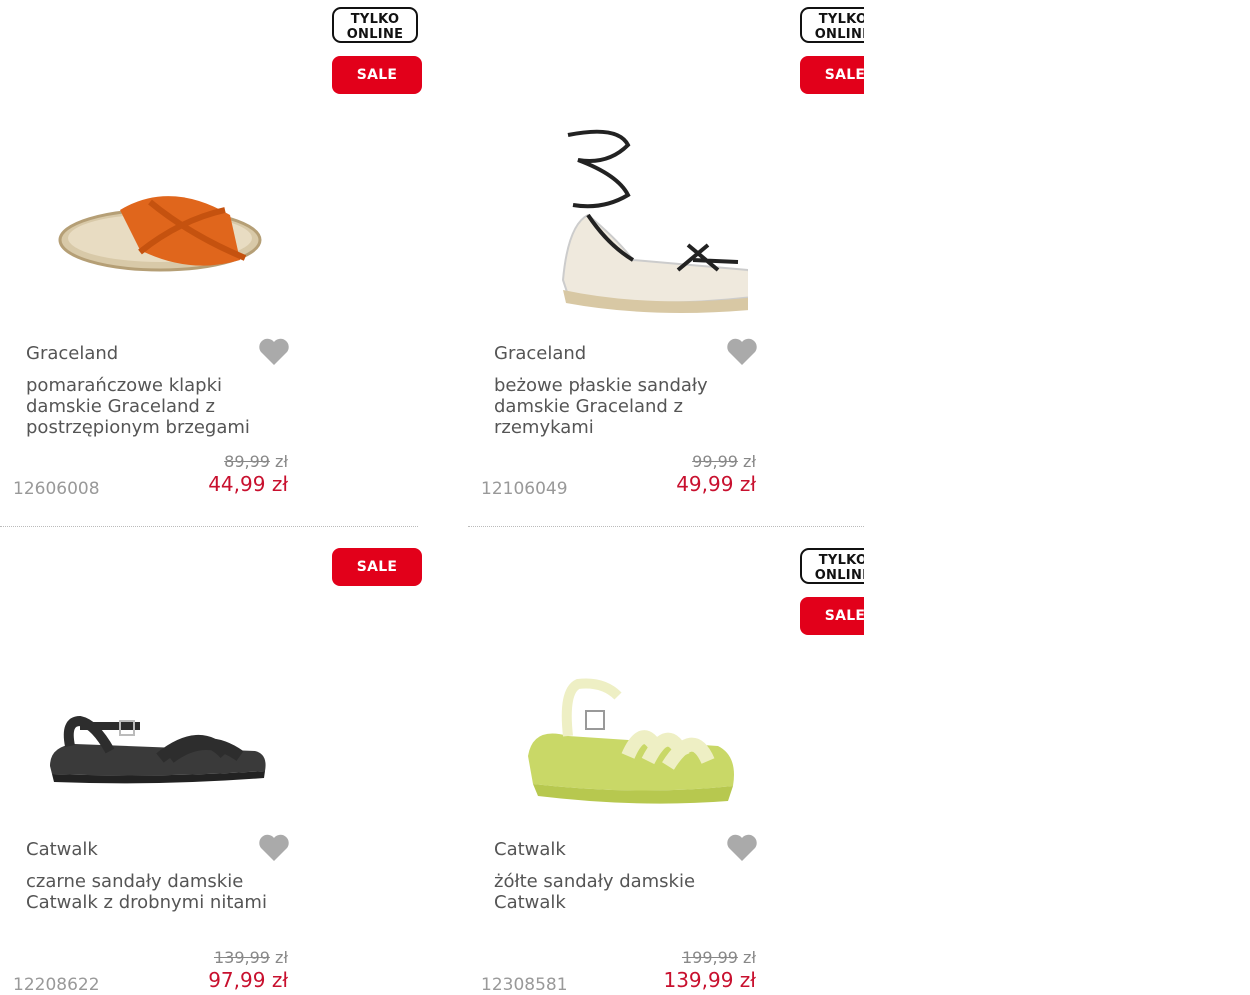 The image size is (1250, 995). I want to click on product-title: żółte sandały damskie Catwalk, so click(624, 892).